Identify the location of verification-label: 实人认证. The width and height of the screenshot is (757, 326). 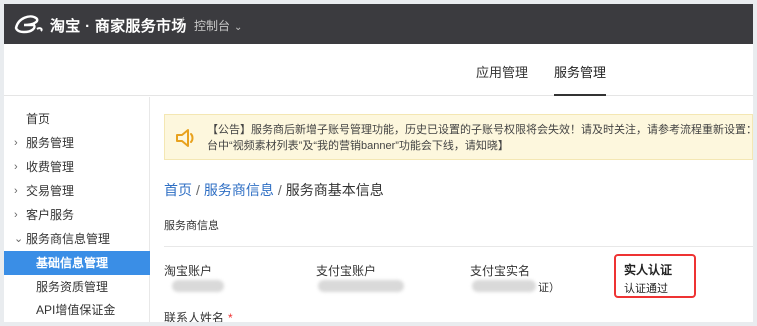
(648, 270).